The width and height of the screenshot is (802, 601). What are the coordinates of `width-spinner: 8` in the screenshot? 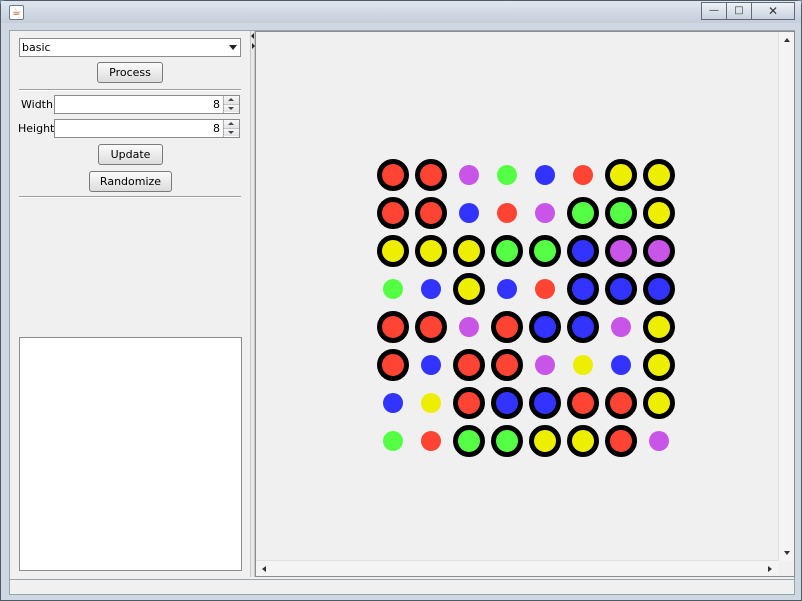 It's located at (147, 104).